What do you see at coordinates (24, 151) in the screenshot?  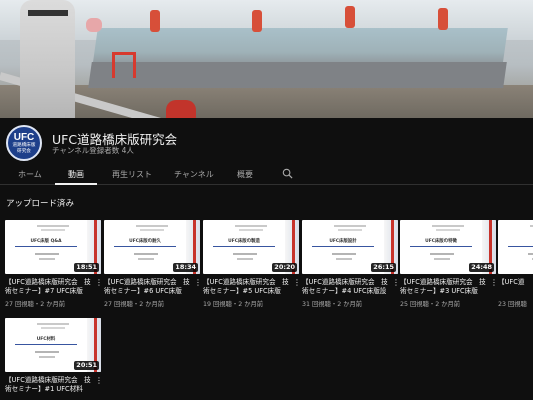 I see `avatar-text-3: 研究会` at bounding box center [24, 151].